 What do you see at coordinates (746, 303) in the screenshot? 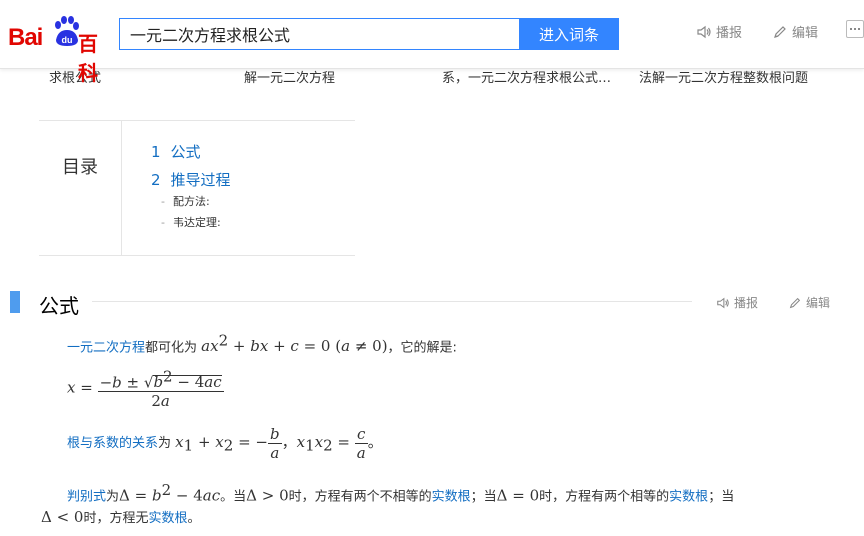
I see `section-report-label: 播报` at bounding box center [746, 303].